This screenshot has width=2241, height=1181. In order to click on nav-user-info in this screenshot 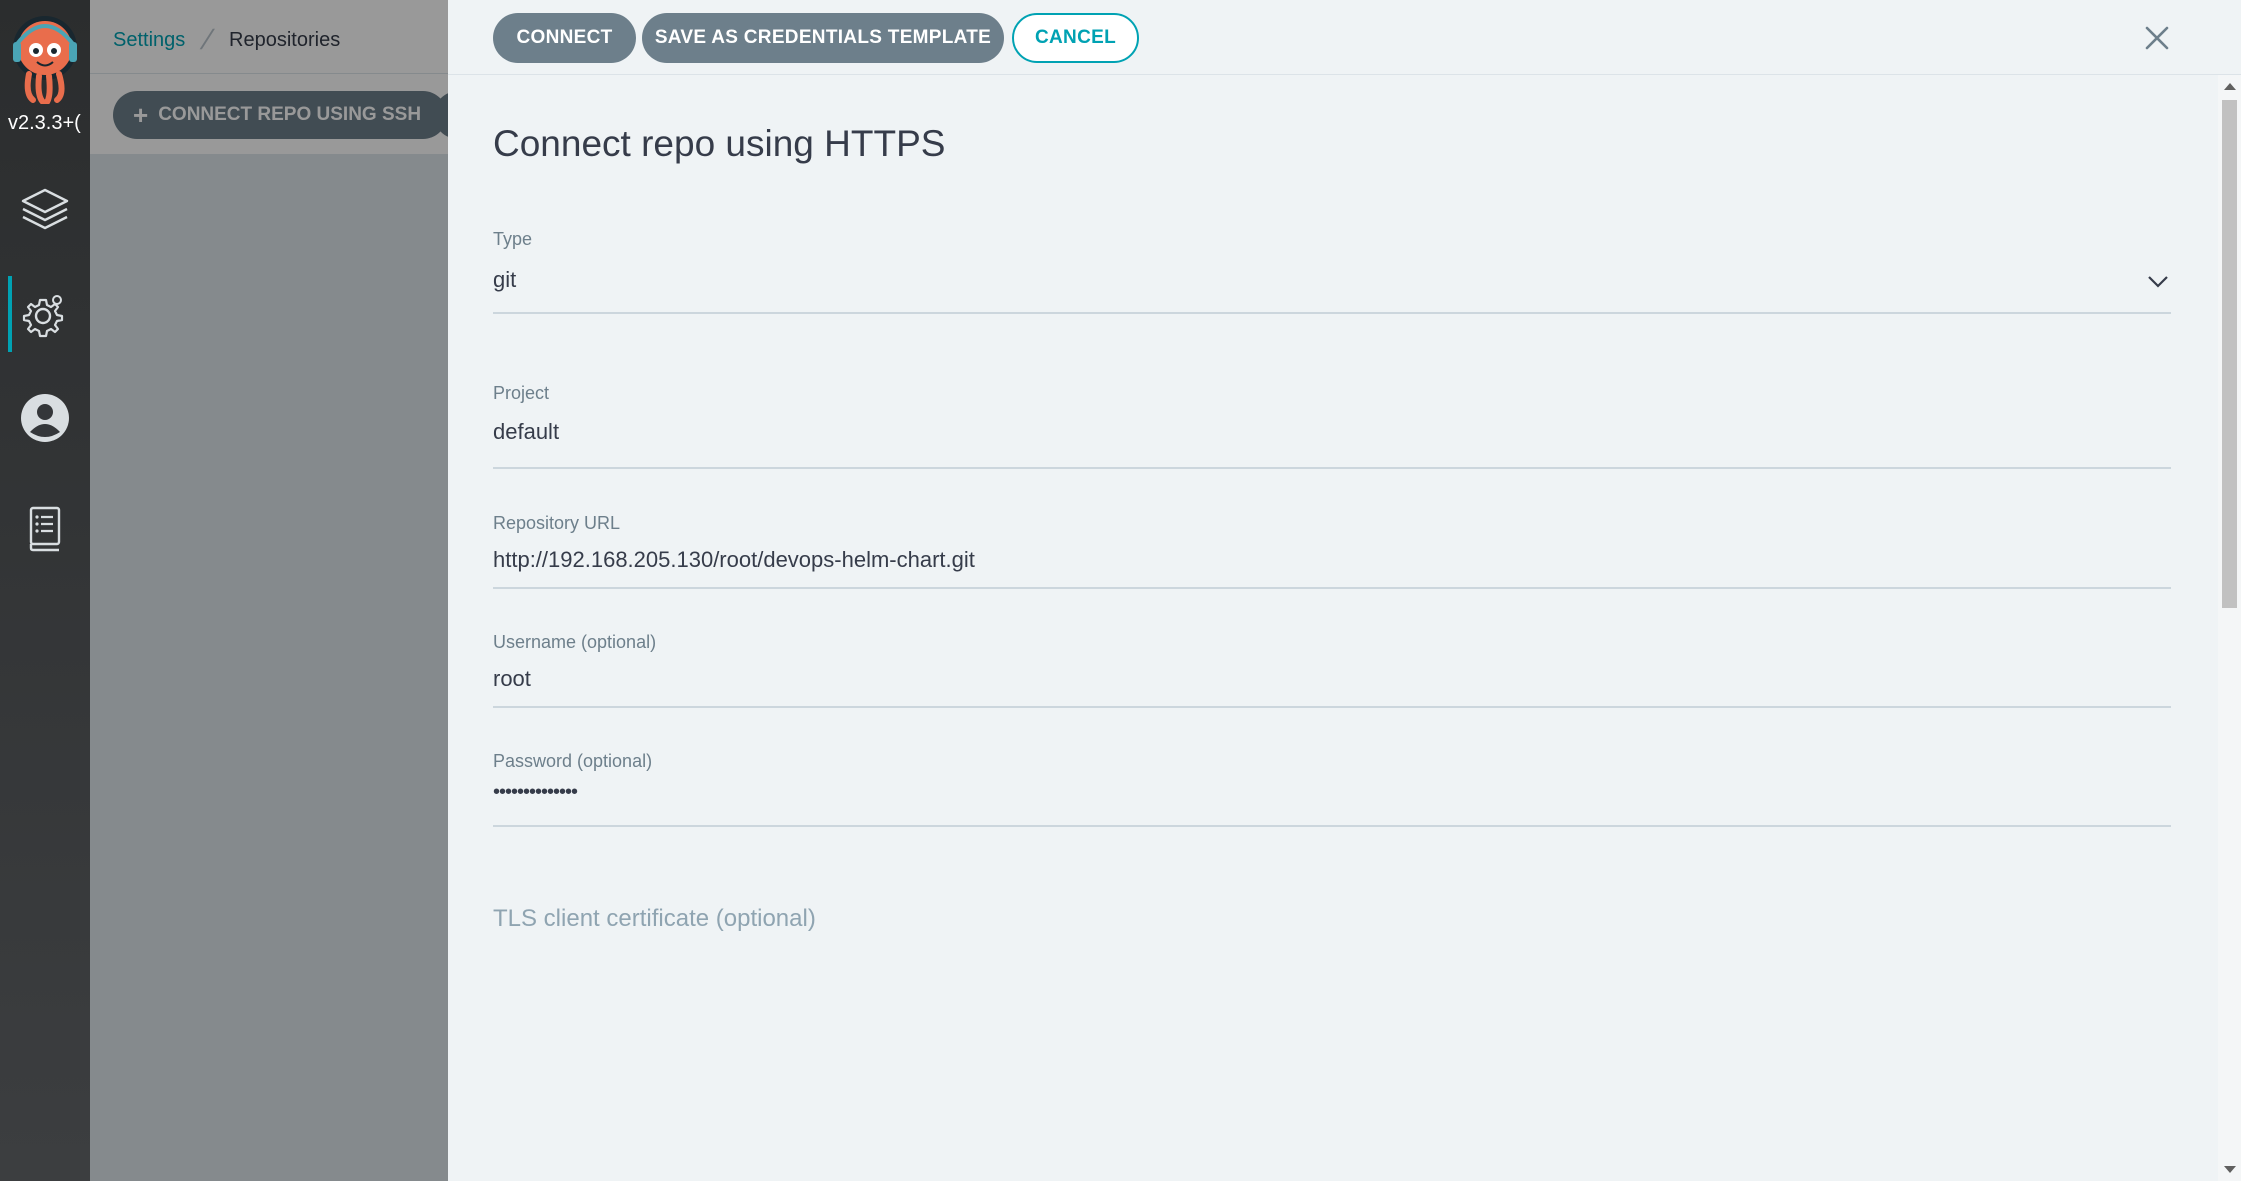, I will do `click(45, 418)`.